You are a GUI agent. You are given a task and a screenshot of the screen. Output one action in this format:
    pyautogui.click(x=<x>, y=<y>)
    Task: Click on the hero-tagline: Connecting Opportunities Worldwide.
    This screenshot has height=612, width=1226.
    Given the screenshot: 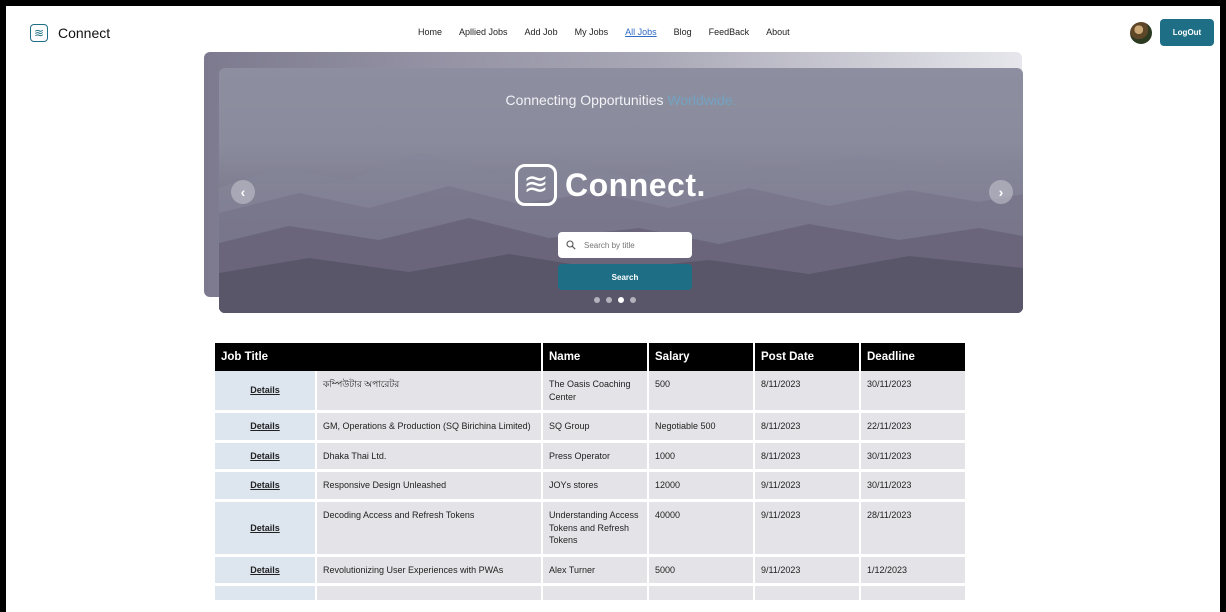 What is the action you would take?
    pyautogui.click(x=621, y=100)
    